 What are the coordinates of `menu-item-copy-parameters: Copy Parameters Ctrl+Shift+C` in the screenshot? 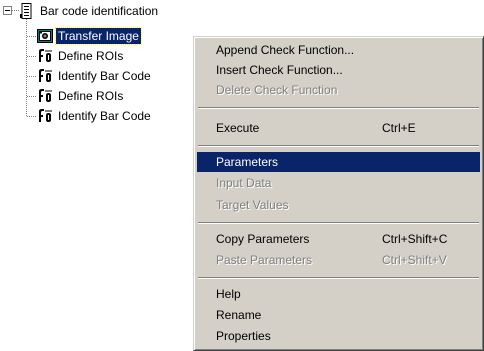 It's located at (338, 239).